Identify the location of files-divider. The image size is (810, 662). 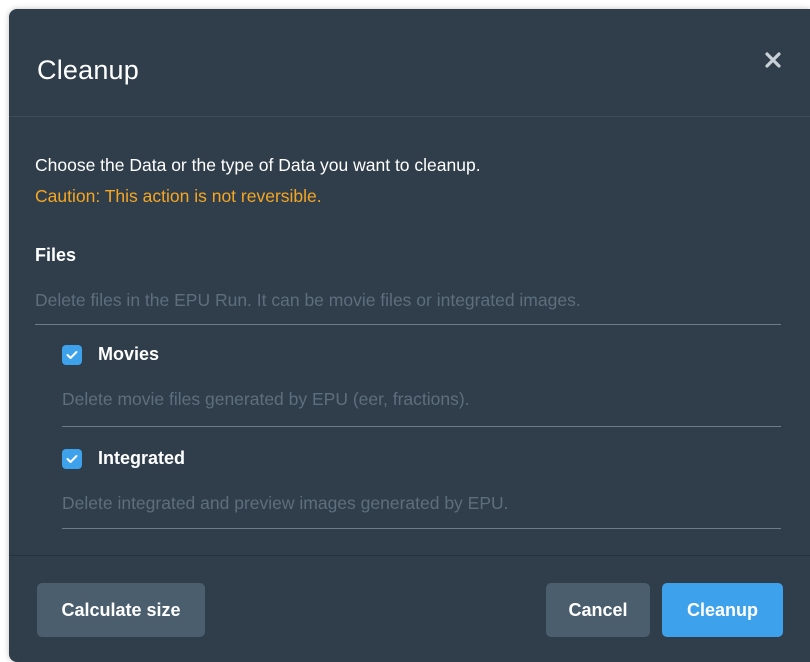
(408, 324).